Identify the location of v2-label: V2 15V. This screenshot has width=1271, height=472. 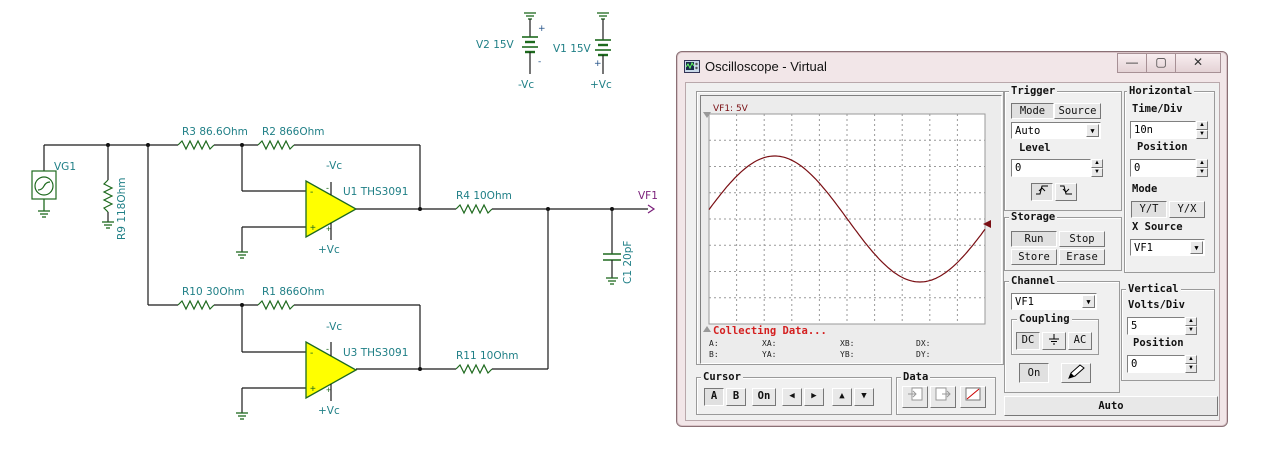
(495, 45).